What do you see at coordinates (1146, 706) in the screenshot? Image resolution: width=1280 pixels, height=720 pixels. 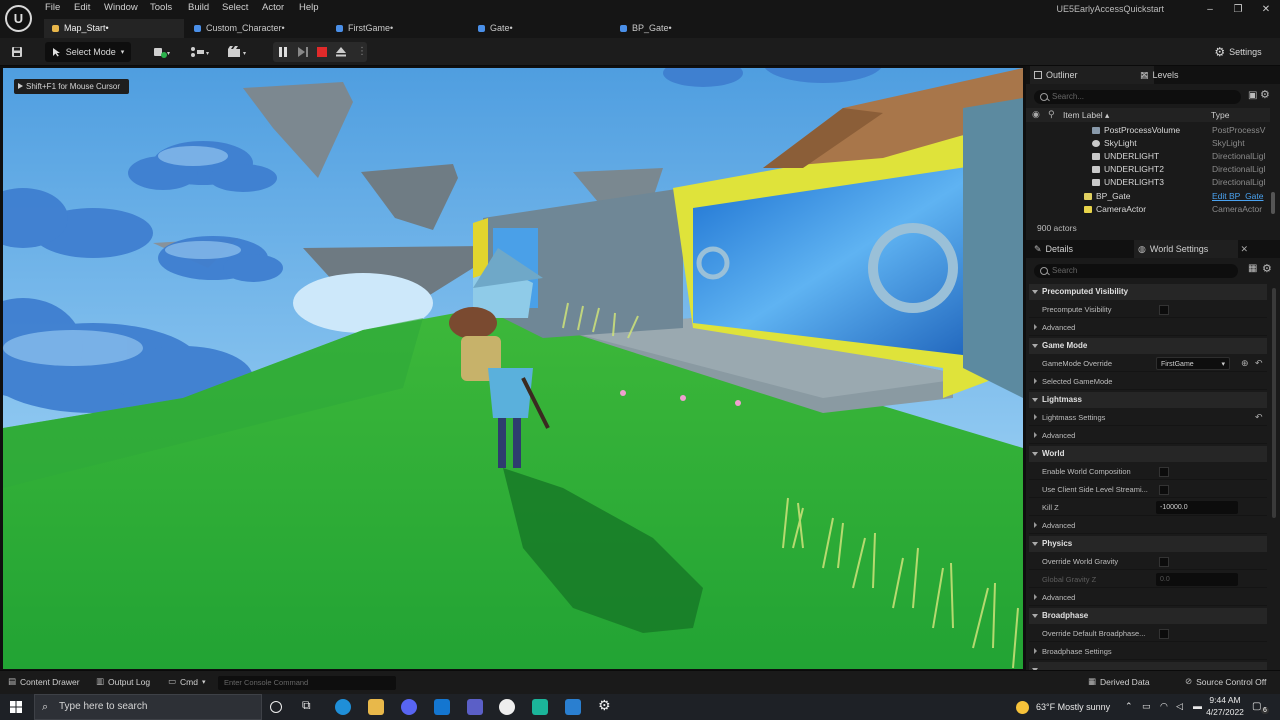 I see `network-icon: ▭` at bounding box center [1146, 706].